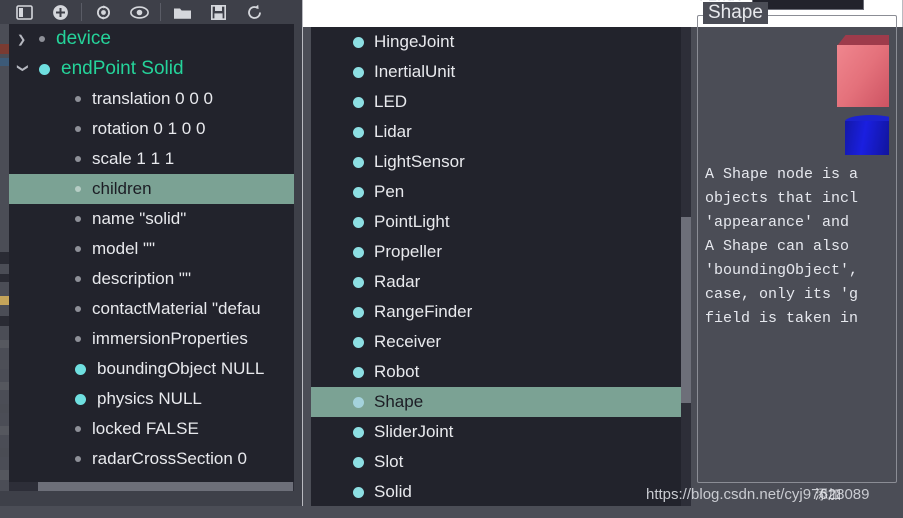 Image resolution: width=903 pixels, height=518 pixels. What do you see at coordinates (414, 41) in the screenshot?
I see `node-list-item-label: HingeJoint` at bounding box center [414, 41].